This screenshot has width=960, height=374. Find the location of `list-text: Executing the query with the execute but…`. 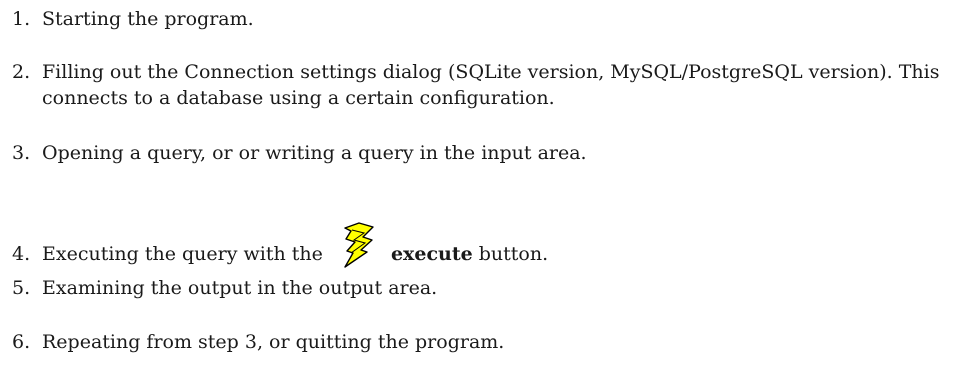

list-text: Executing the query with the execute but… is located at coordinates (497, 245).